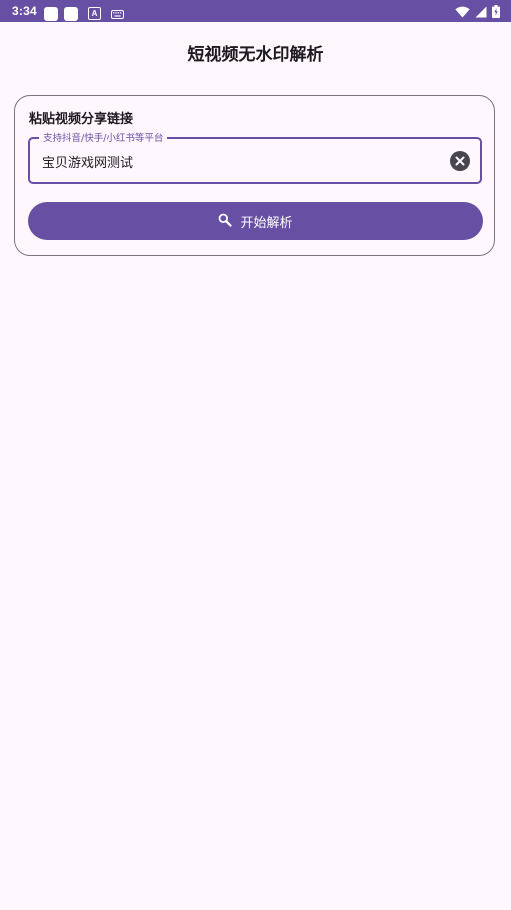 This screenshot has height=910, width=511. I want to click on notification-icons: A, so click(84, 13).